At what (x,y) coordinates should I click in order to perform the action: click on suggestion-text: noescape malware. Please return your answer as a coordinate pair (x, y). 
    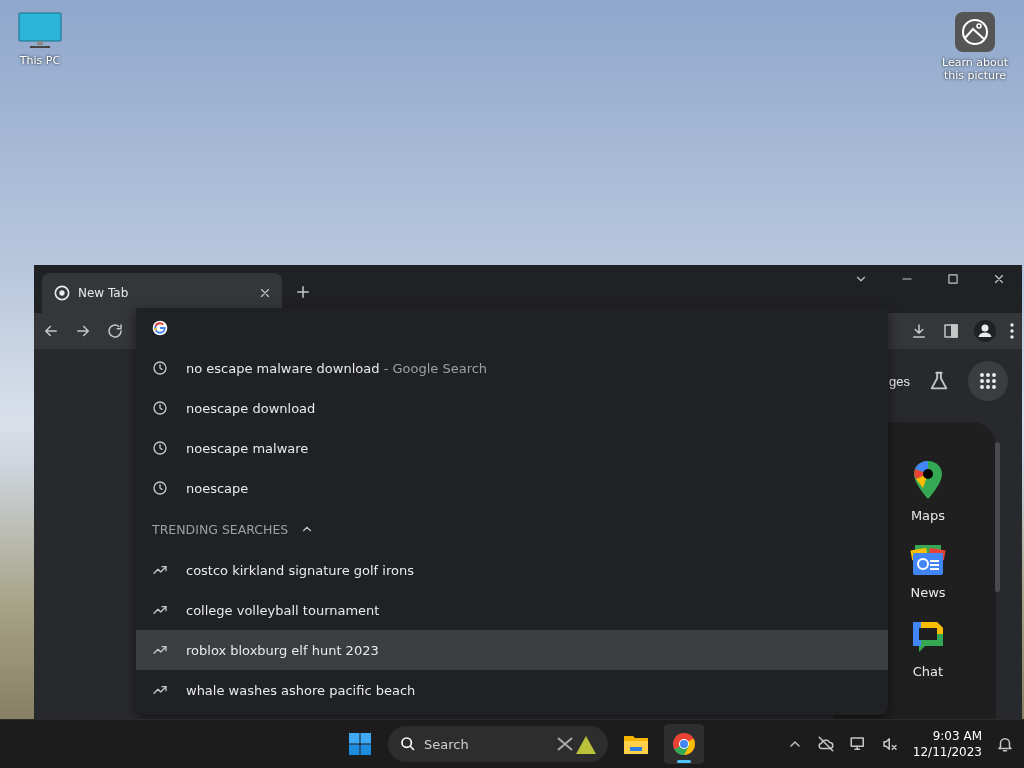
    Looking at the image, I should click on (247, 448).